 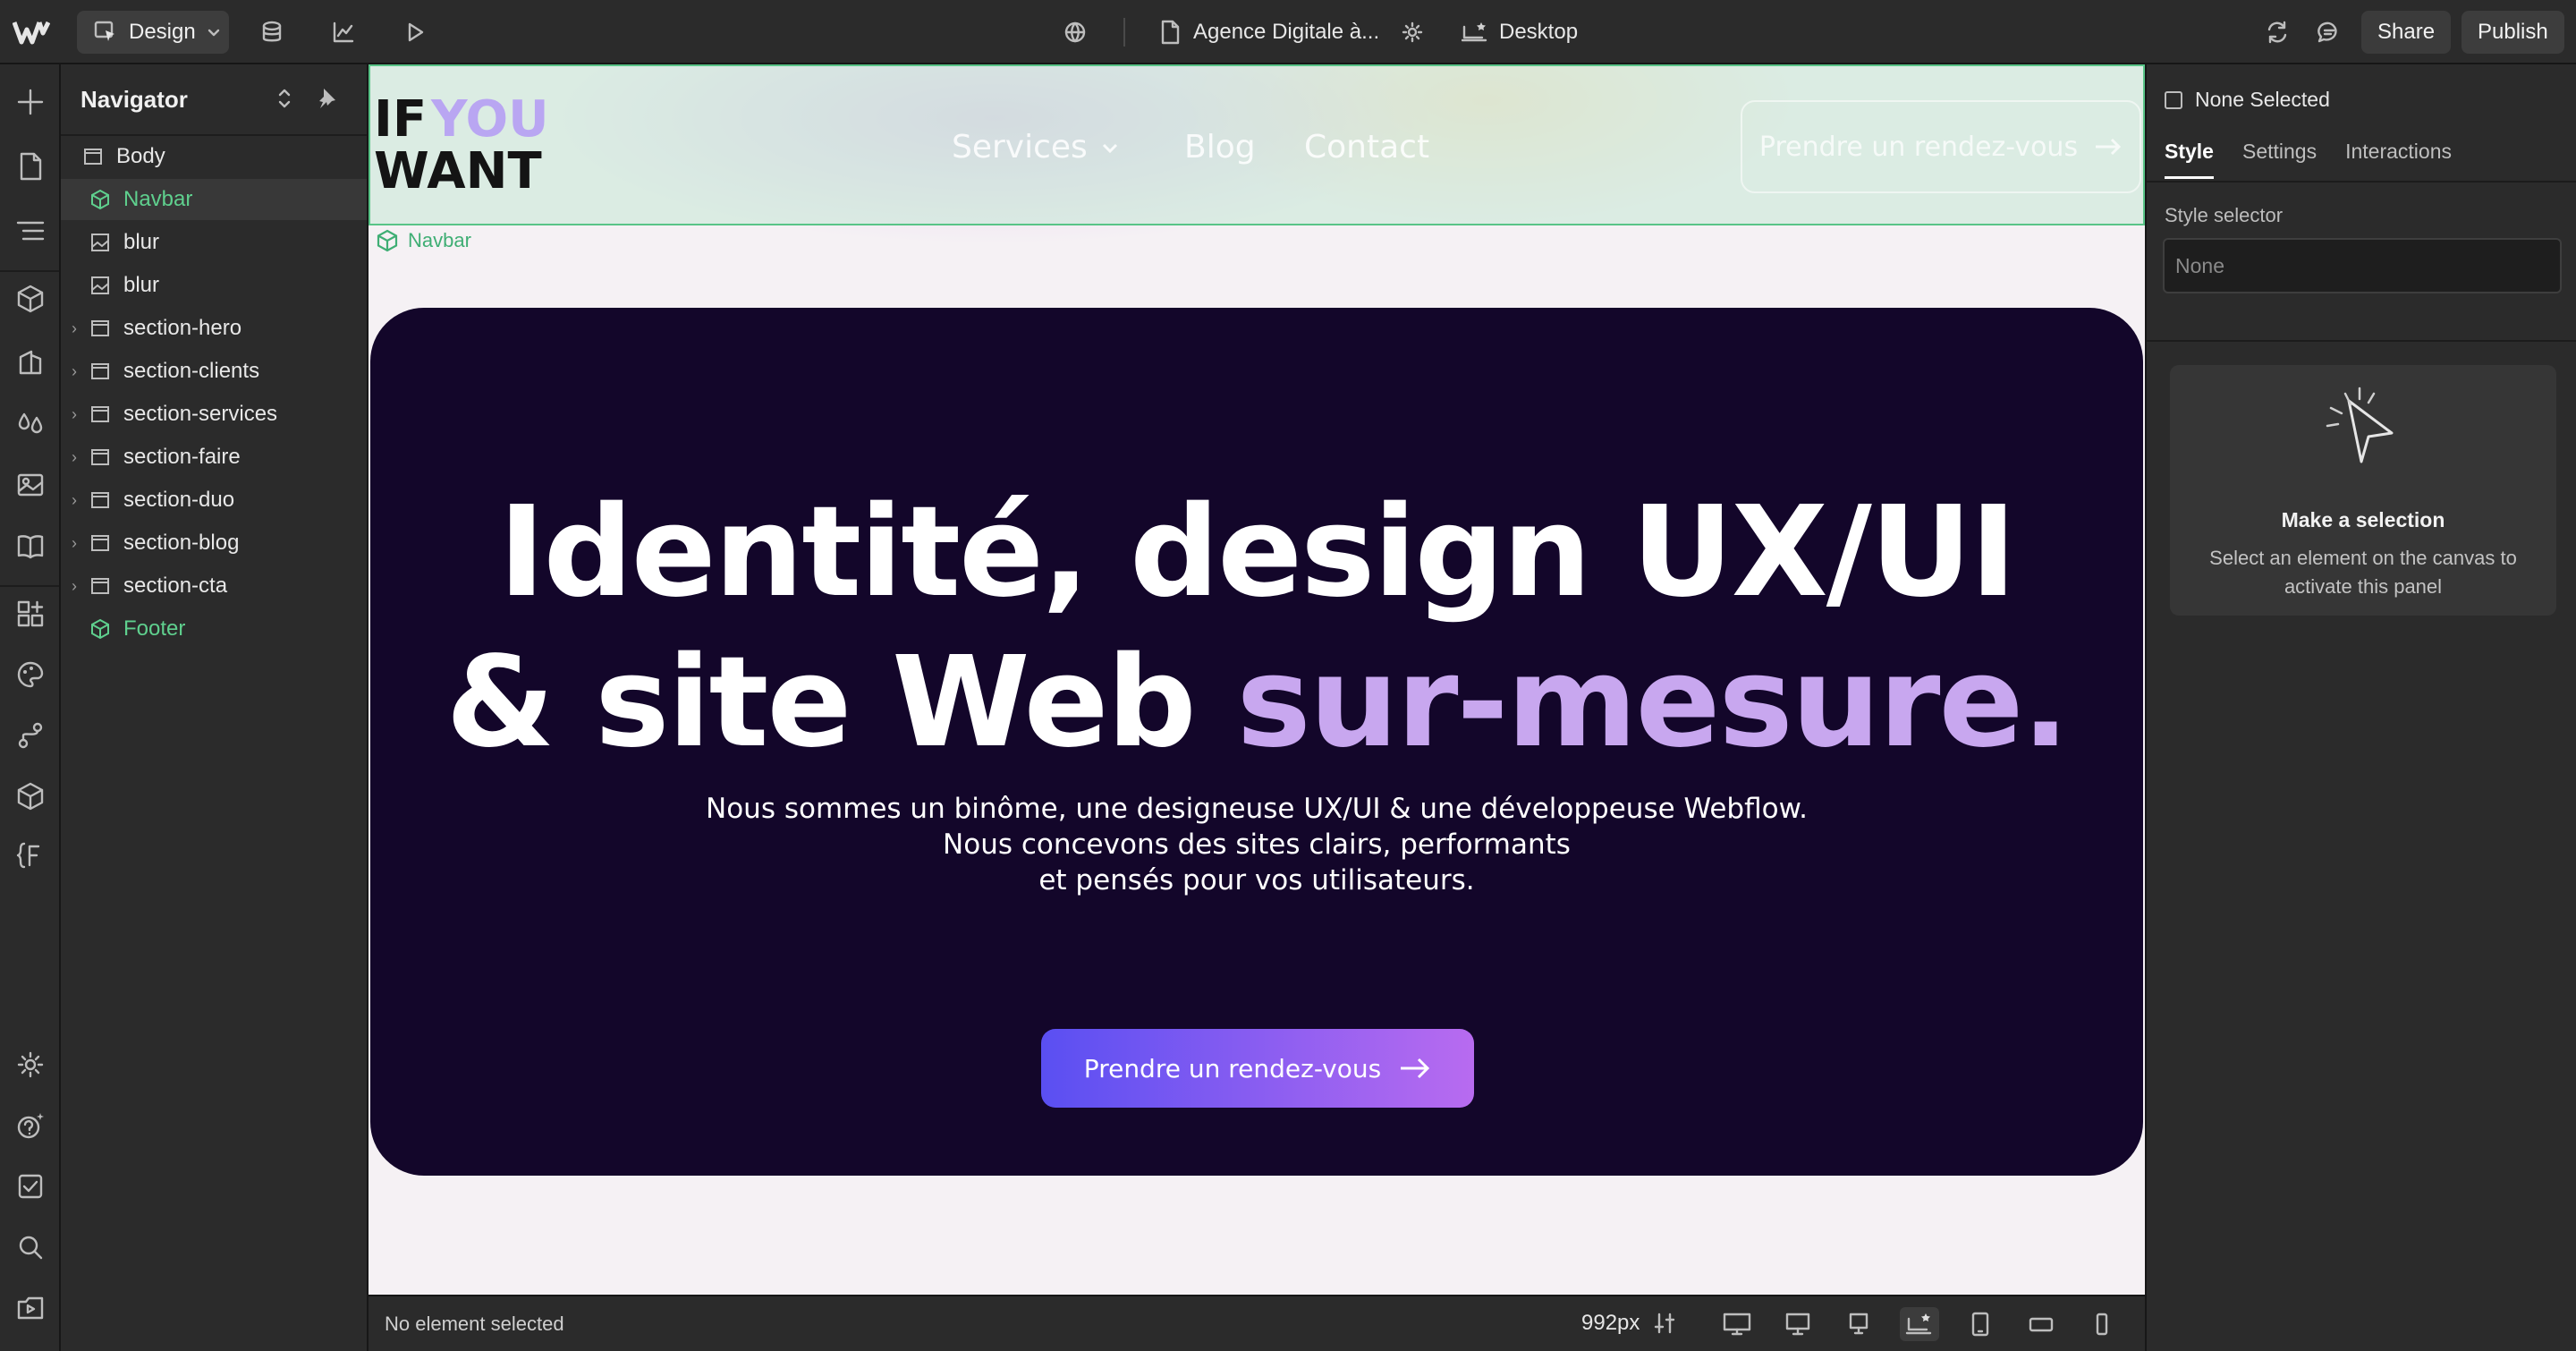 I want to click on breakpoint-mobile-portrait-icon, so click(x=2102, y=1324).